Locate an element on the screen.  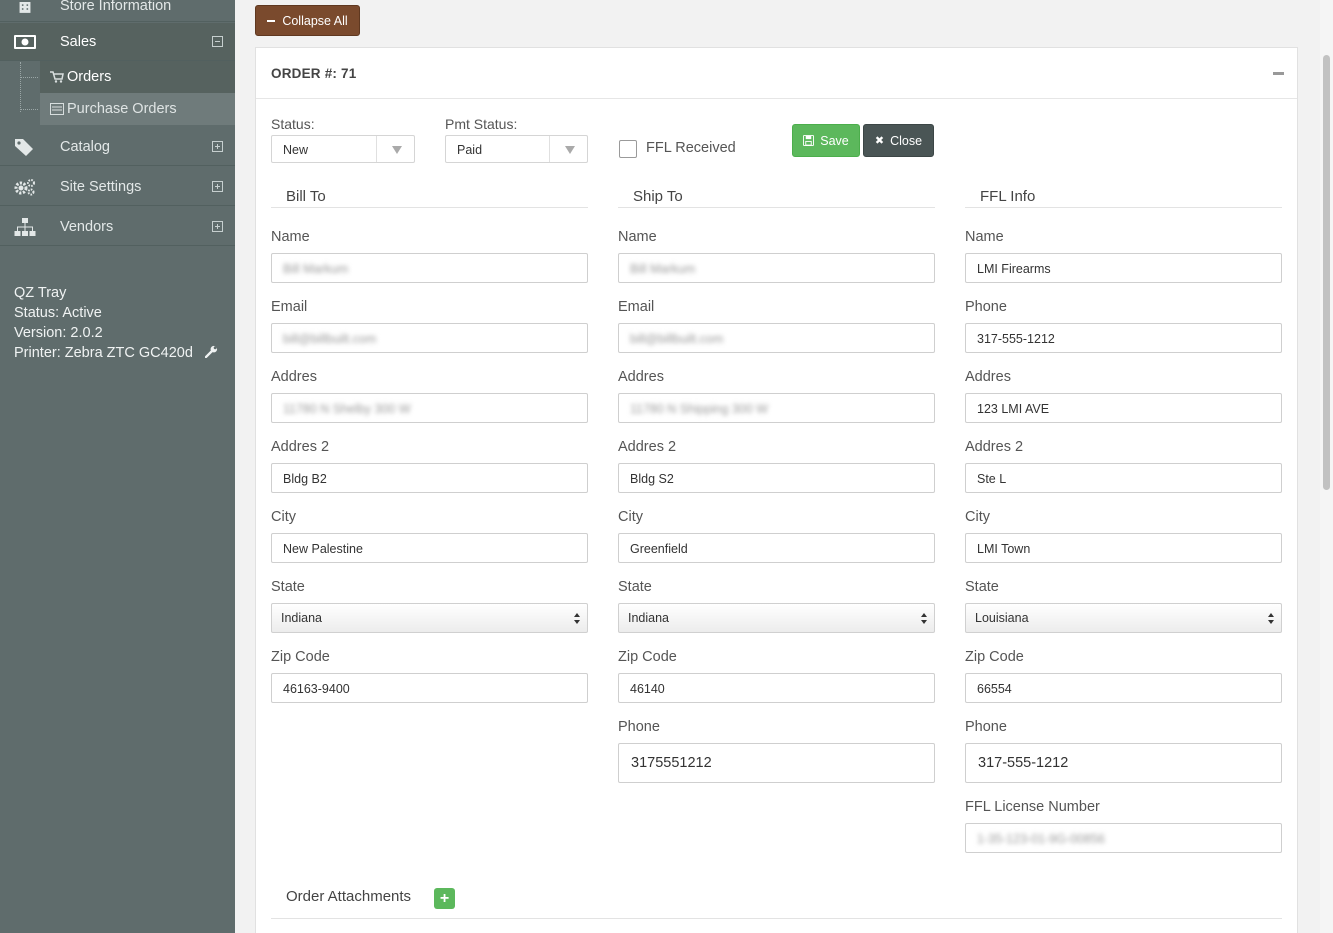
ffl-state-value: Louisiana is located at coordinates (1002, 618).